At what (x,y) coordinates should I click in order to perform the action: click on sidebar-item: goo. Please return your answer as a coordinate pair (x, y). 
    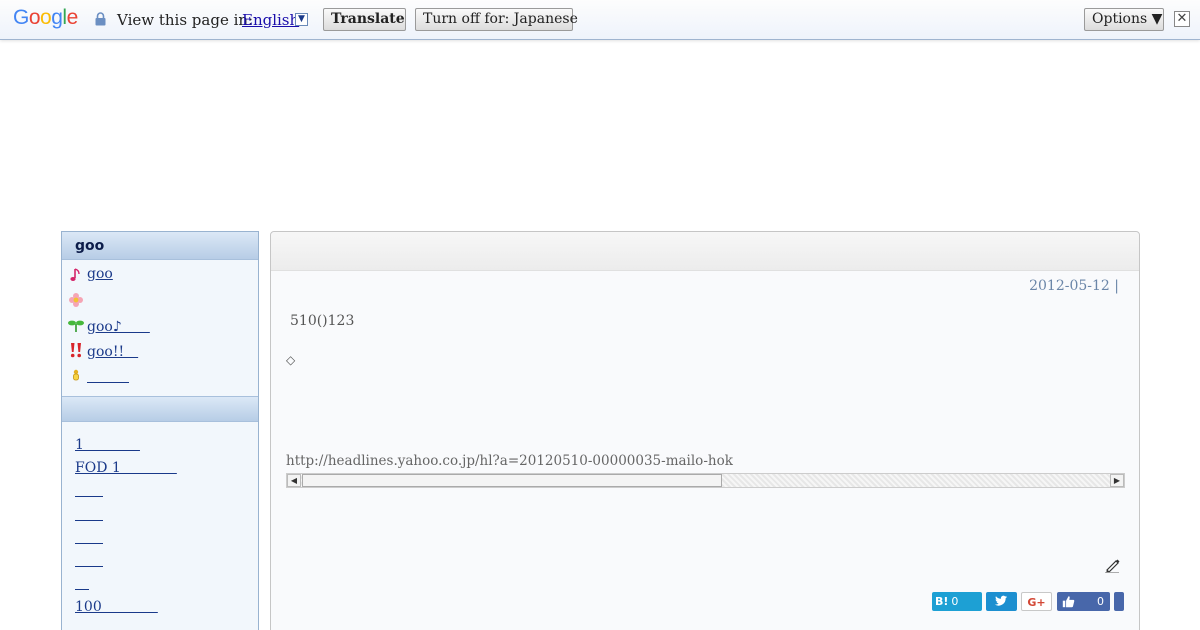
    Looking at the image, I should click on (160, 275).